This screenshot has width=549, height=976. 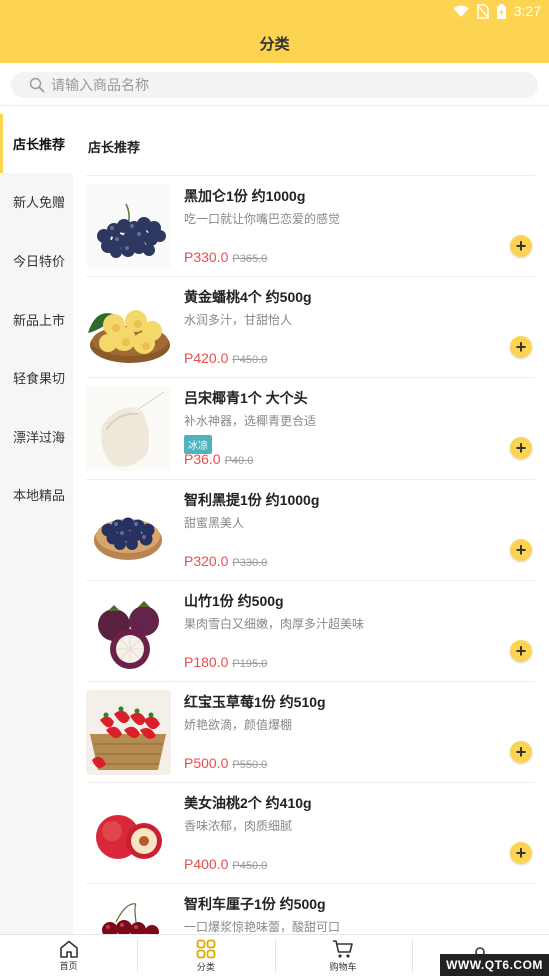 What do you see at coordinates (238, 320) in the screenshot?
I see `product-description: 水润多汁，甘甜怡人` at bounding box center [238, 320].